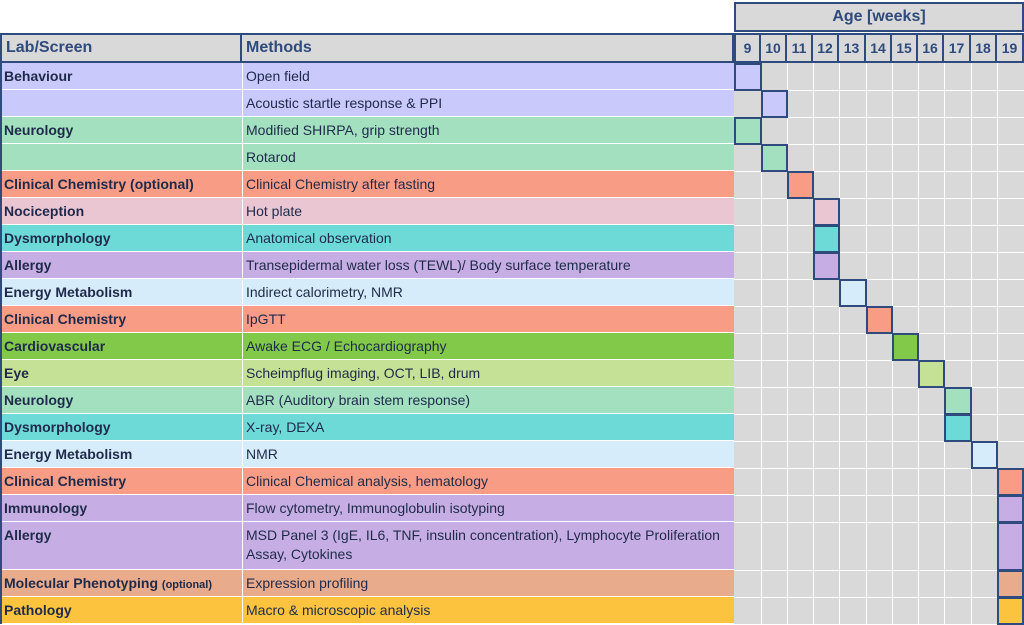 This screenshot has width=1024, height=625. Describe the element at coordinates (274, 211) in the screenshot. I see `method-cell: Hot plate` at that location.